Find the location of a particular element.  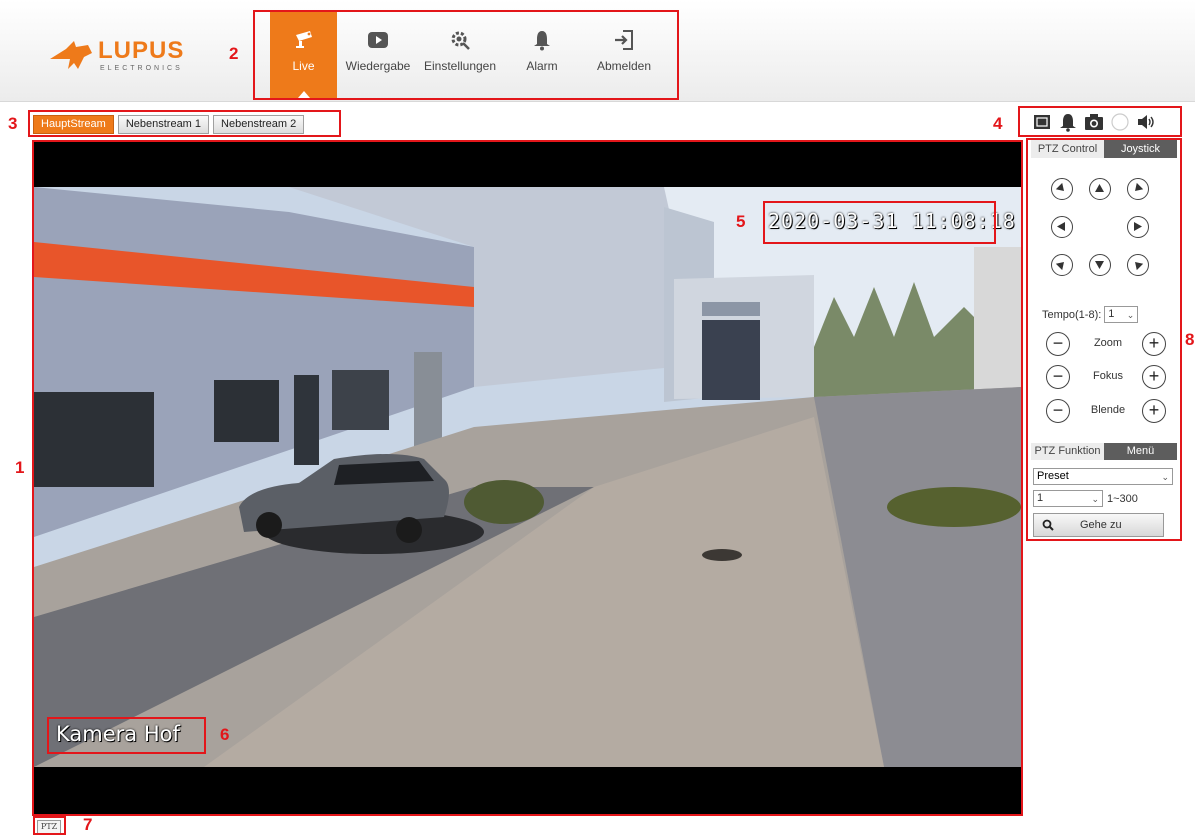

annotation-number-6: 6 is located at coordinates (225, 734).